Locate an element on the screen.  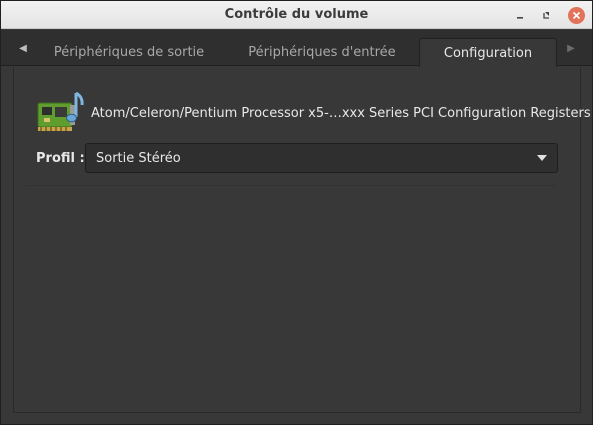
triangle-left-icon: ◀ is located at coordinates (23, 48).